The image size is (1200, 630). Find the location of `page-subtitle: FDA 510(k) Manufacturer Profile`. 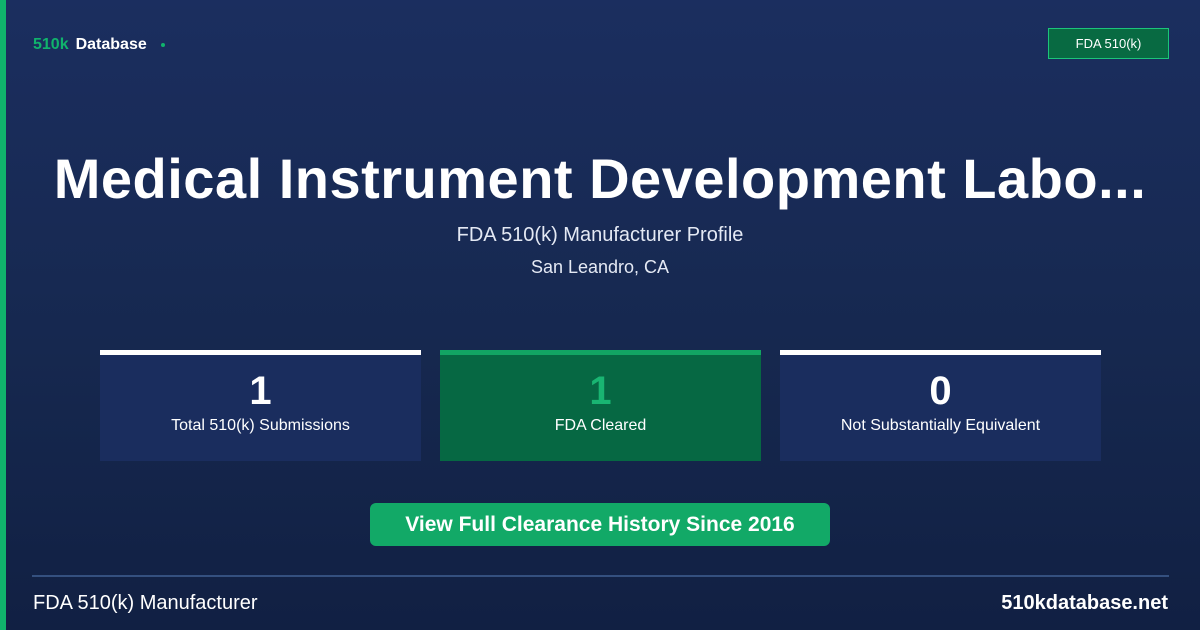

page-subtitle: FDA 510(k) Manufacturer Profile is located at coordinates (600, 235).